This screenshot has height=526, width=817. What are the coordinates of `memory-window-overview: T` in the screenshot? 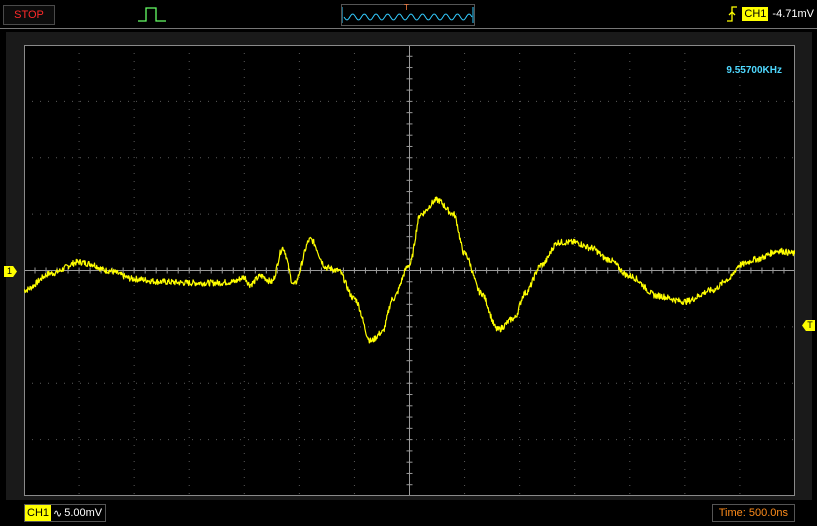 It's located at (408, 14).